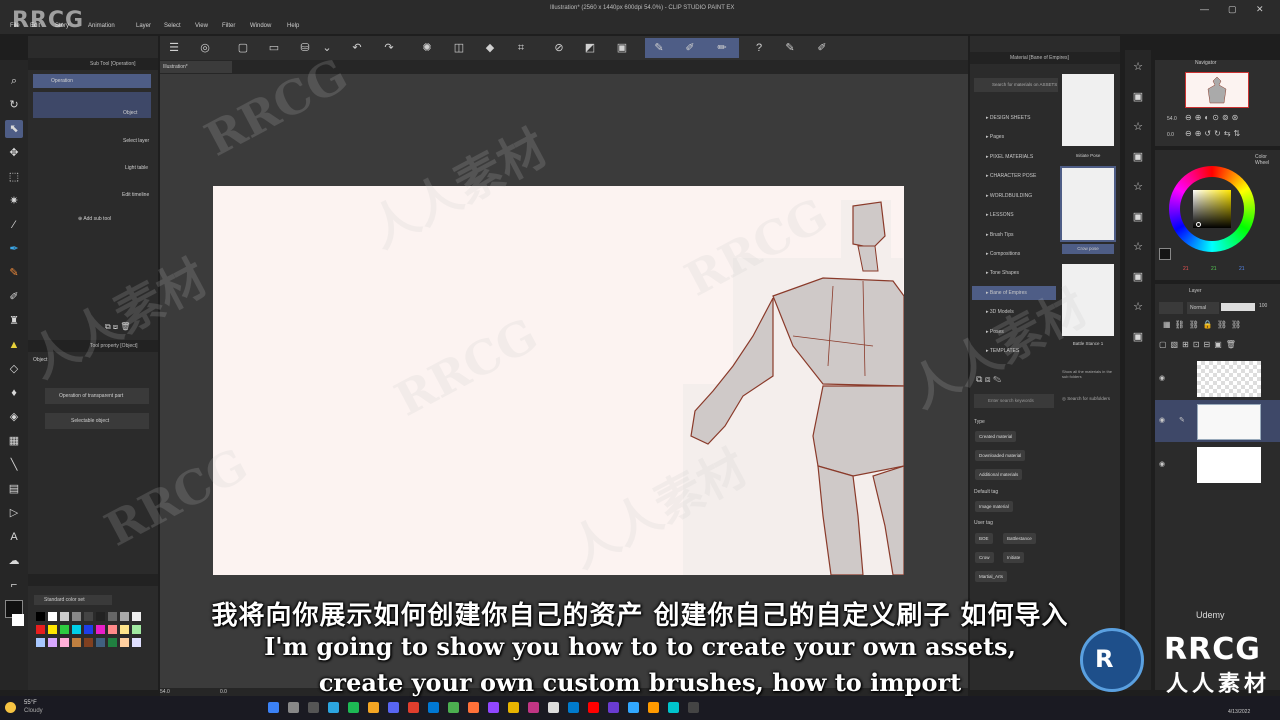  I want to click on weather-temp: 55°F, so click(30, 703).